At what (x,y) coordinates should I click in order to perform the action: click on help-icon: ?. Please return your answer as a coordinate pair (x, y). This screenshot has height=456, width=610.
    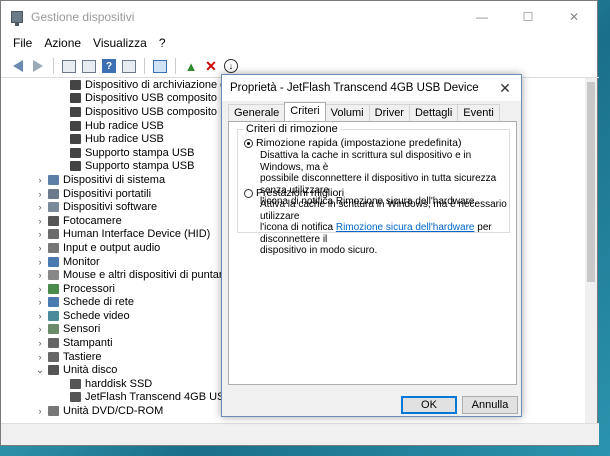
    Looking at the image, I should click on (109, 66).